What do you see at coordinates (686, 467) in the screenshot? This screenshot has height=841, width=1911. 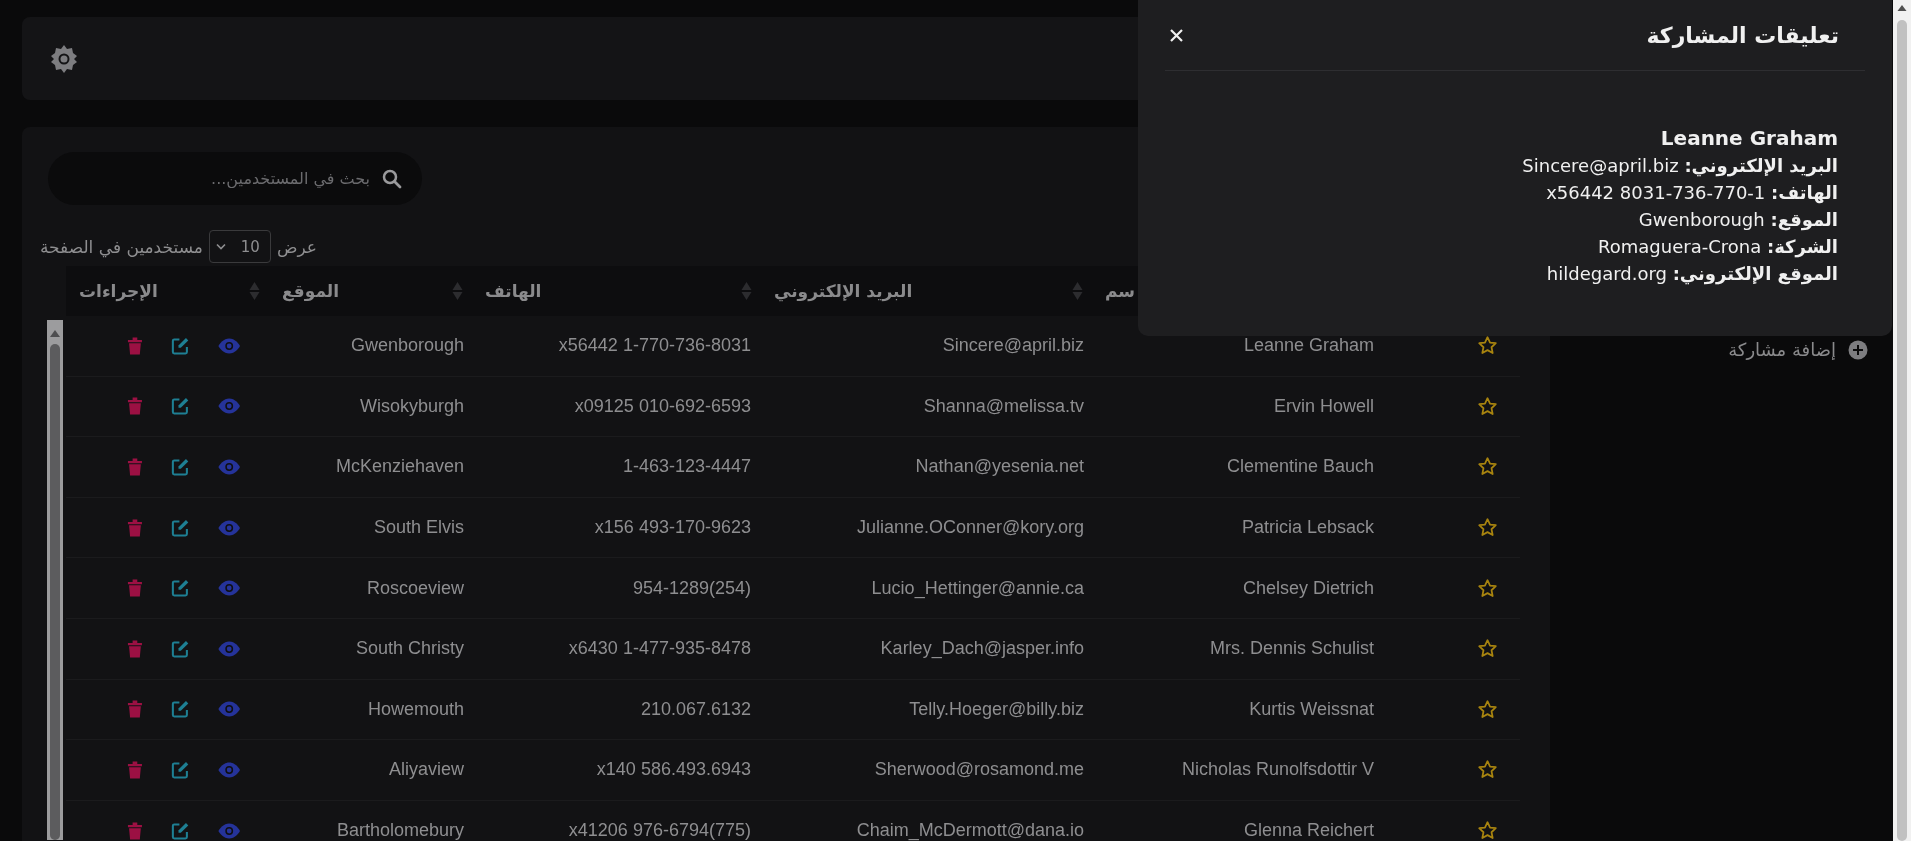 I see `table-cell-text: 1-463-123-4447` at bounding box center [686, 467].